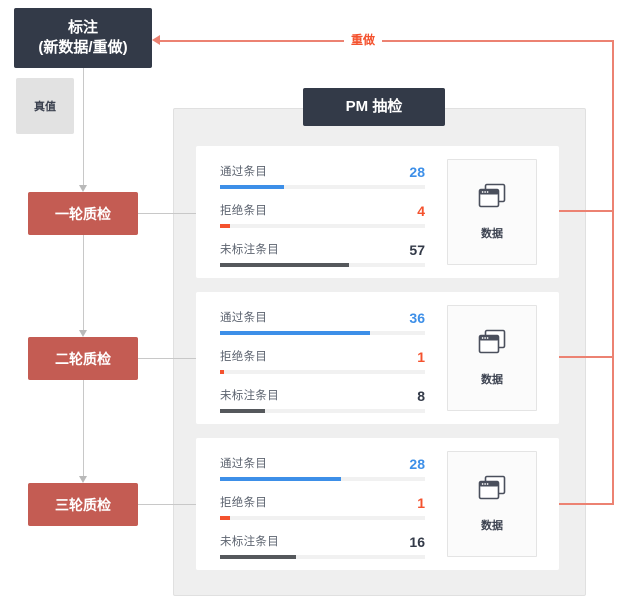 The width and height of the screenshot is (630, 610). I want to click on node-qc-round-2: 二轮质检, so click(83, 358).